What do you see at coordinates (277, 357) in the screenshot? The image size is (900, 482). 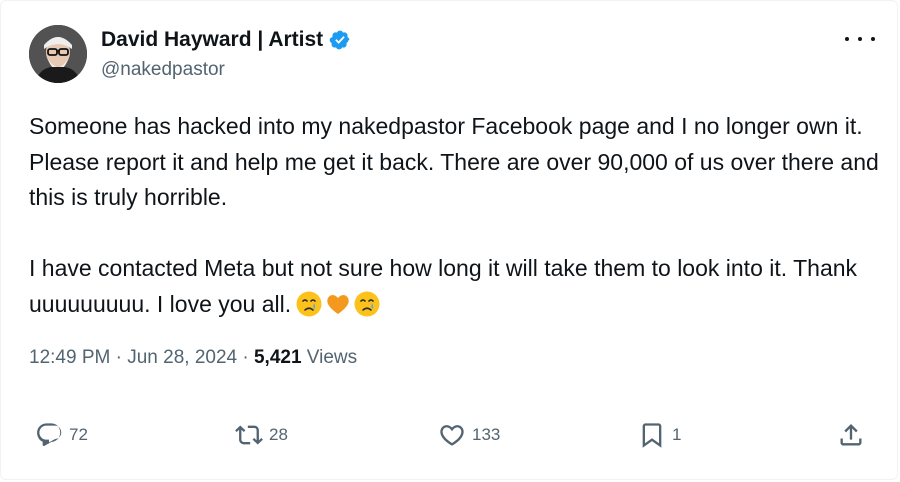 I see `views-count: 5,421` at bounding box center [277, 357].